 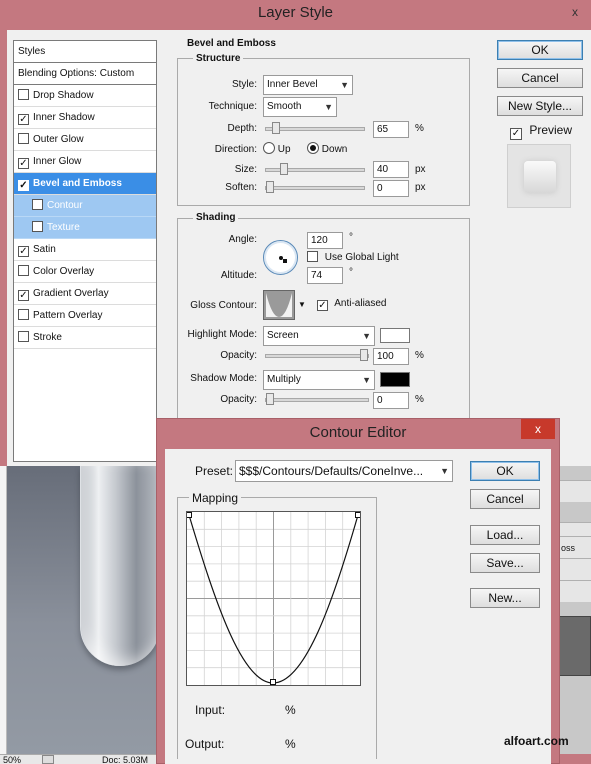 I want to click on direction-down-radio: Down, so click(x=327, y=148).